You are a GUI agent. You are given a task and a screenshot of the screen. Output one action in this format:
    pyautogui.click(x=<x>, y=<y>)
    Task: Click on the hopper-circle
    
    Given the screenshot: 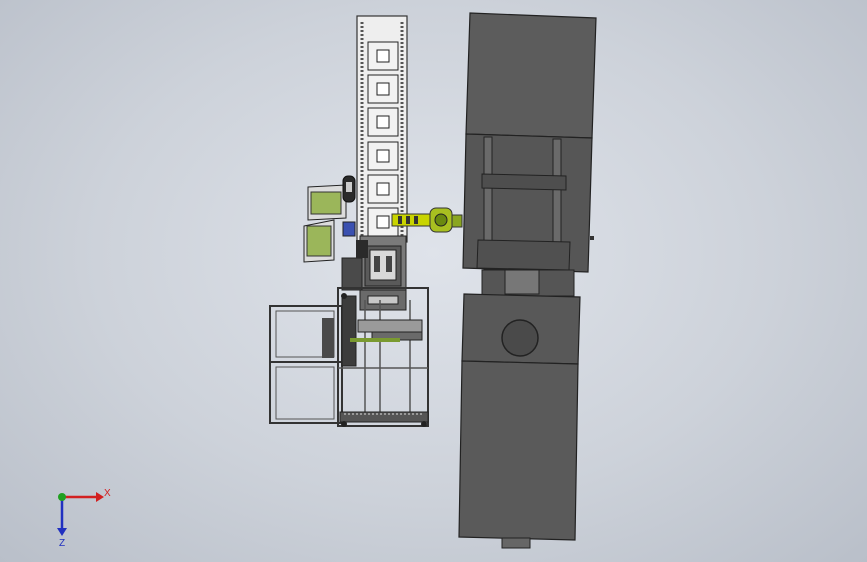 What is the action you would take?
    pyautogui.click(x=520, y=338)
    